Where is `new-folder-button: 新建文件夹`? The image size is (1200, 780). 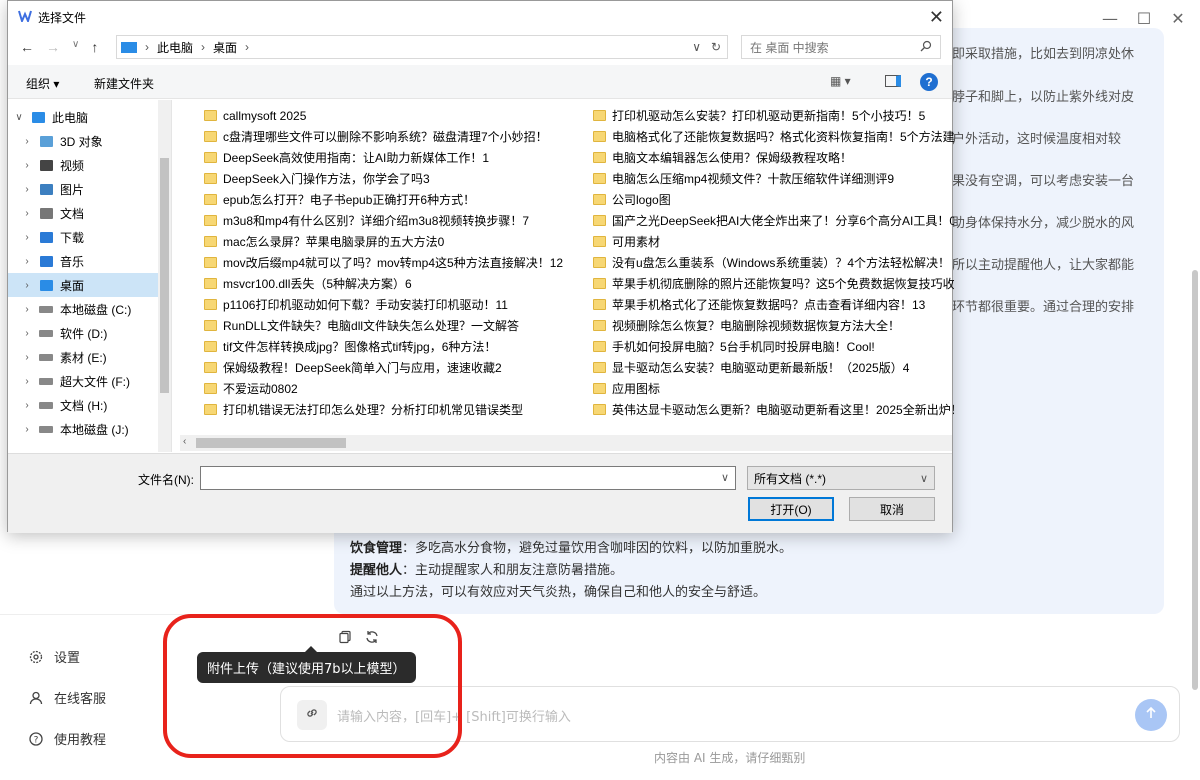 new-folder-button: 新建文件夹 is located at coordinates (124, 83).